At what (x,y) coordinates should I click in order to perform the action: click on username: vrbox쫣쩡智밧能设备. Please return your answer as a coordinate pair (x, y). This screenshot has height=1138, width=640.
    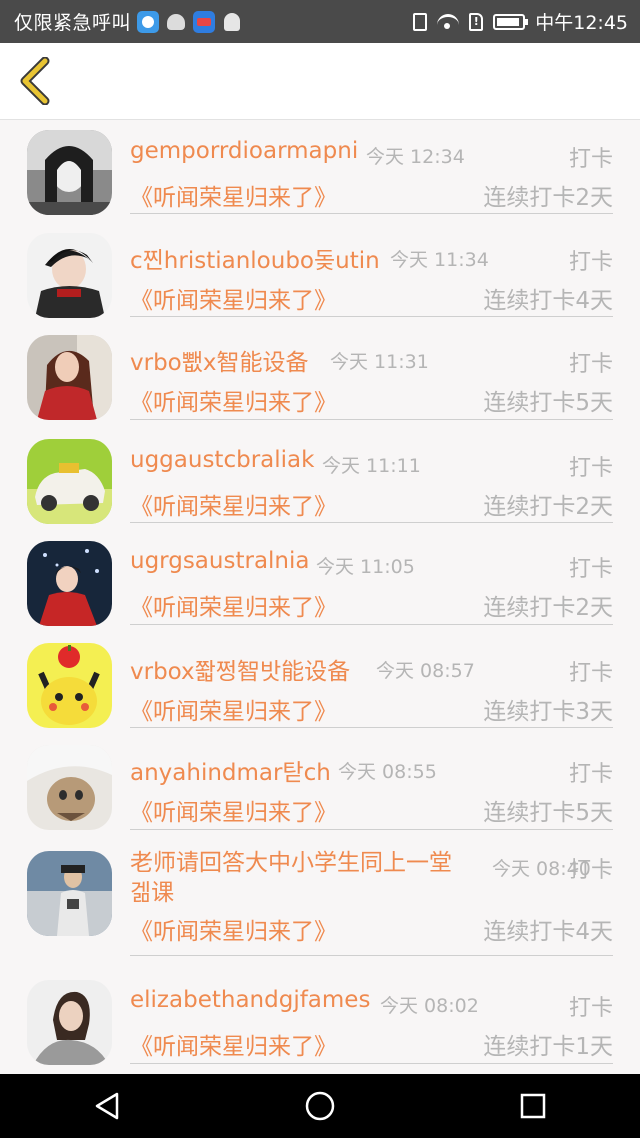
    Looking at the image, I should click on (240, 669).